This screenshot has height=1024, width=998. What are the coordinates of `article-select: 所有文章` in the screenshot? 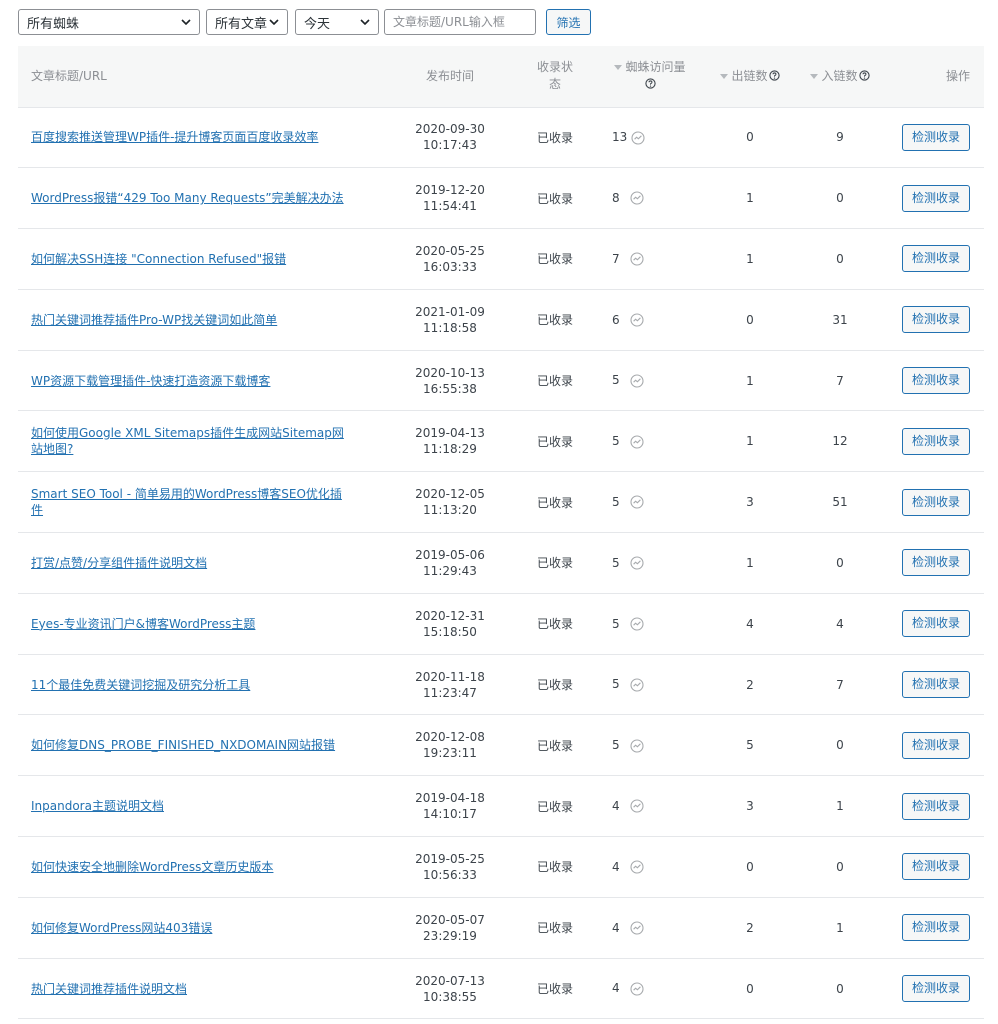 It's located at (247, 22).